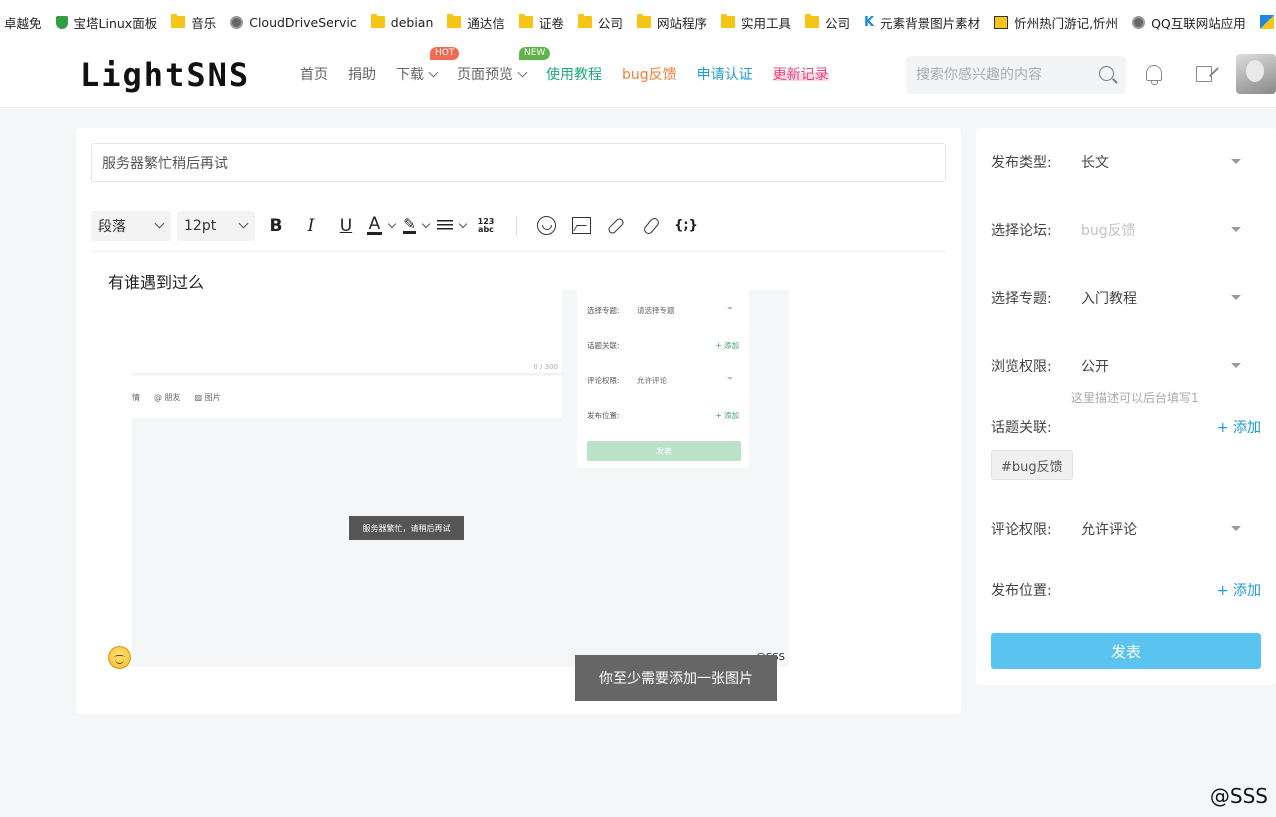  Describe the element at coordinates (603, 415) in the screenshot. I see `embedded-label: 发布位置:` at that location.